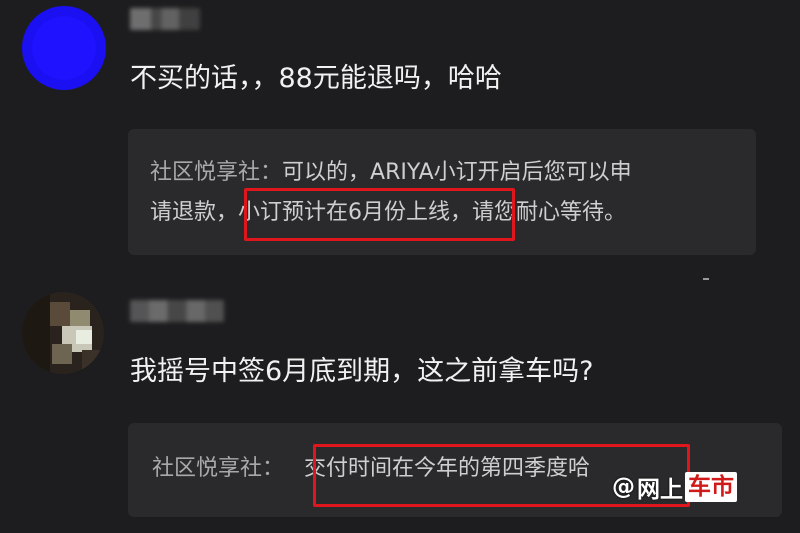  What do you see at coordinates (706, 279) in the screenshot?
I see `divider` at bounding box center [706, 279].